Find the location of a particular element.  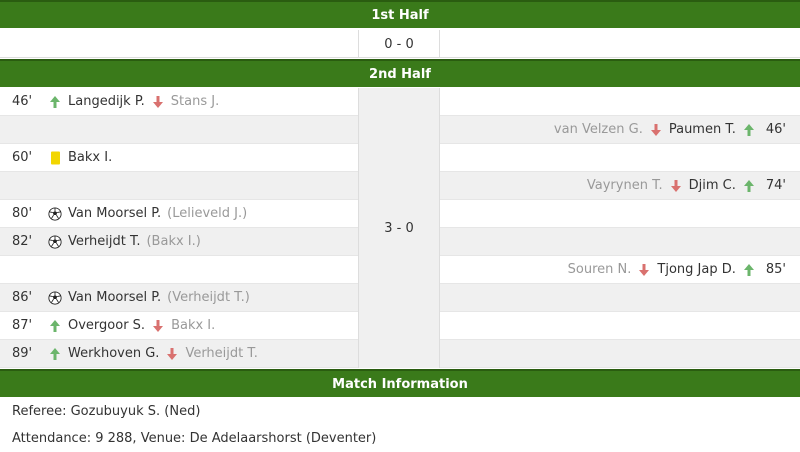

event-player: Djim C. is located at coordinates (712, 185).